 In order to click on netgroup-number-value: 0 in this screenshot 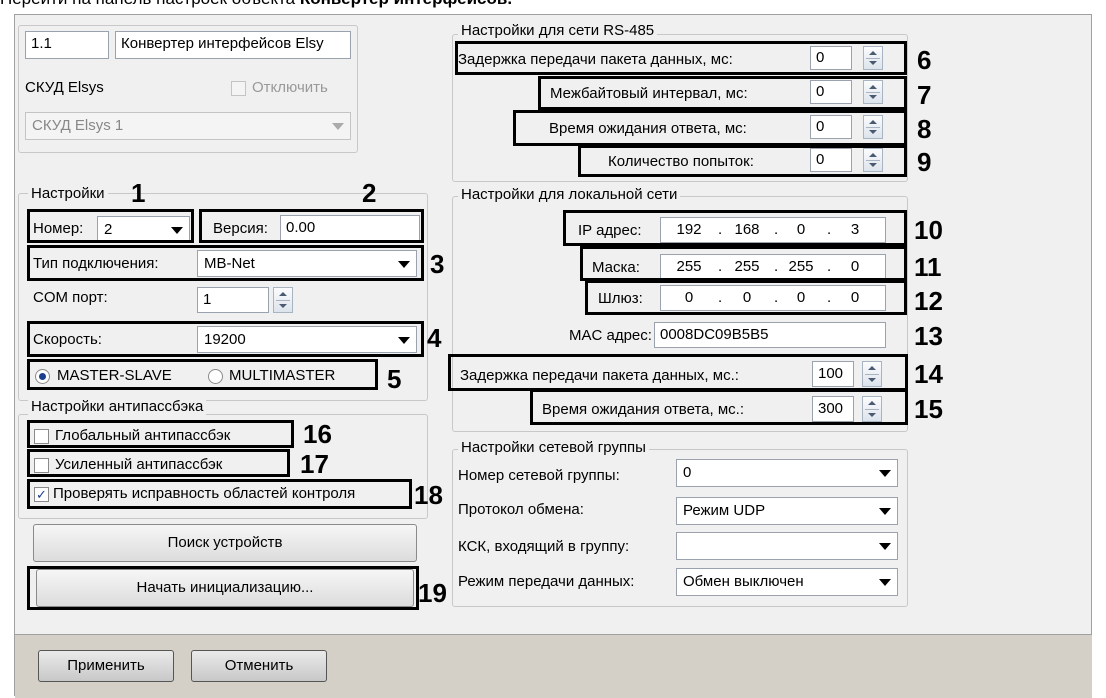, I will do `click(687, 472)`.